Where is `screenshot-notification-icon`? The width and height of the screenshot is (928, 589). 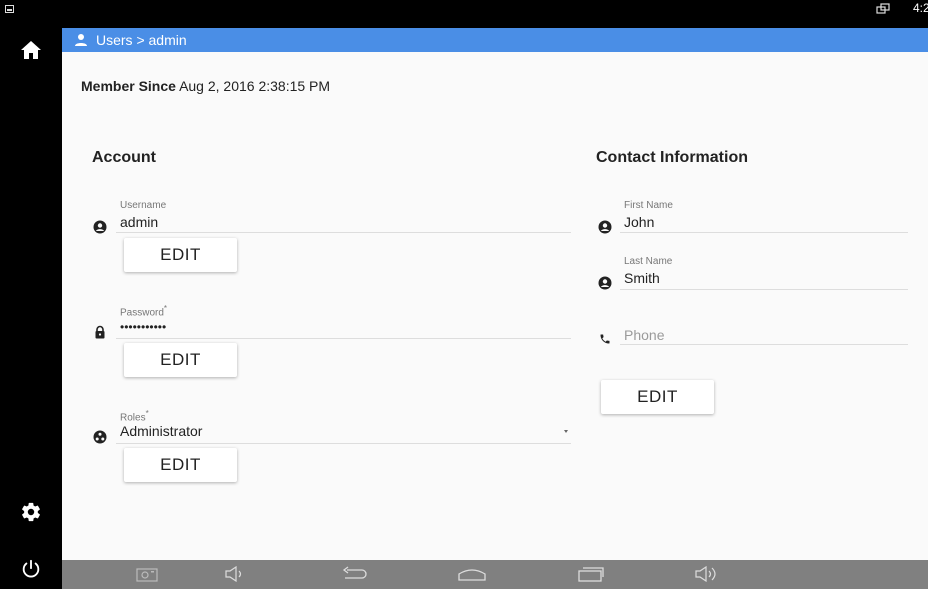 screenshot-notification-icon is located at coordinates (9, 9).